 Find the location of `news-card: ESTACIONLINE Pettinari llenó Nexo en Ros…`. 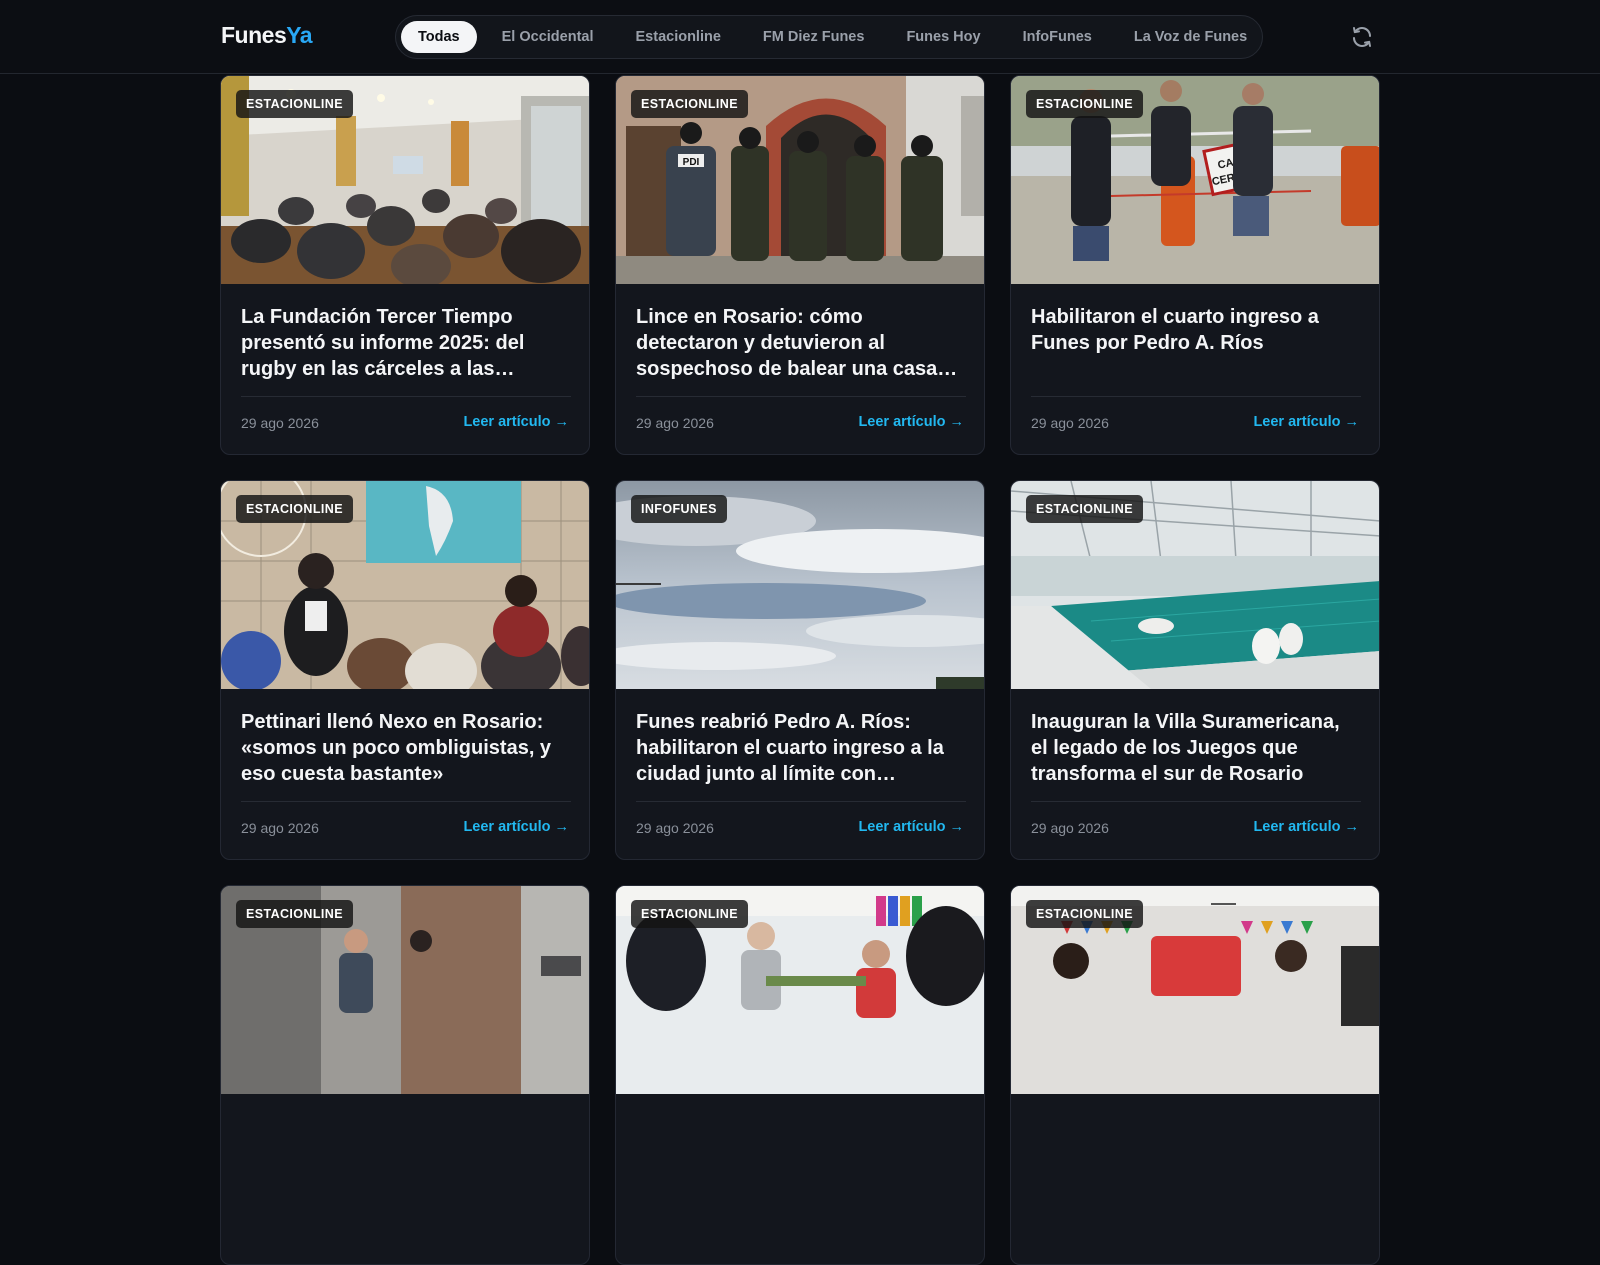

news-card: ESTACIONLINE Pettinari llenó Nexo en Ros… is located at coordinates (405, 670).